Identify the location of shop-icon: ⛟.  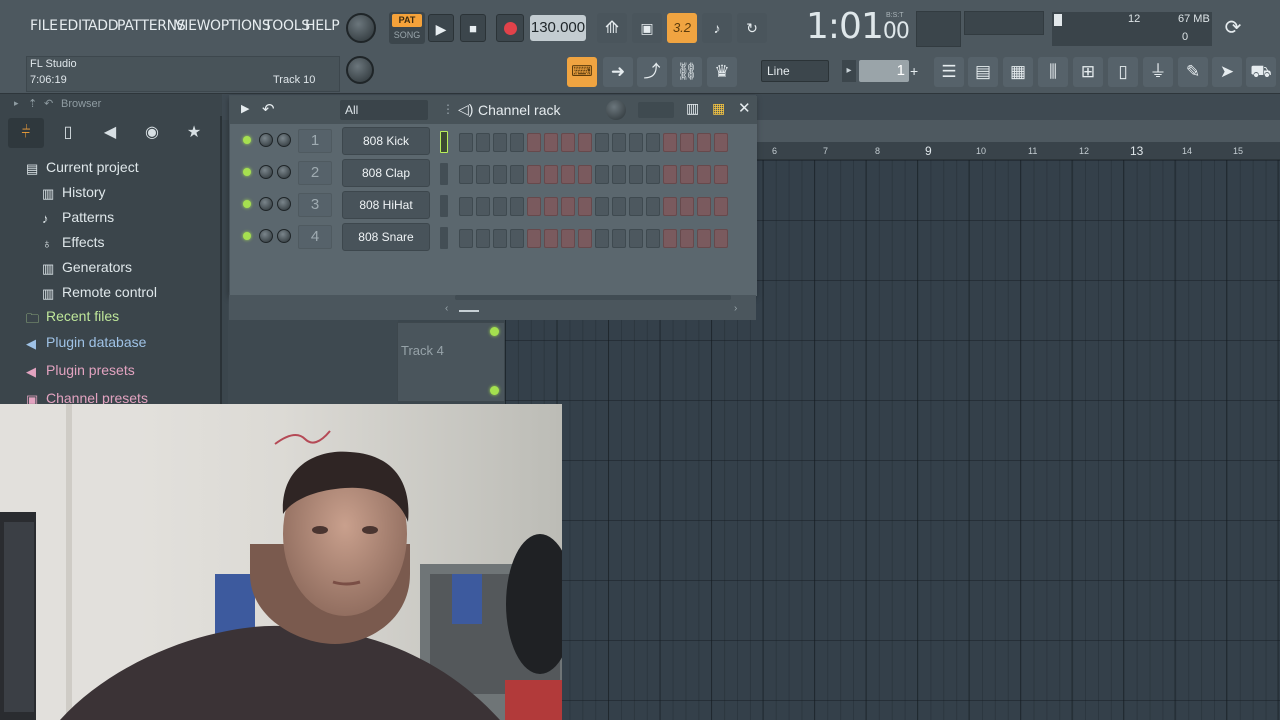
(1261, 72).